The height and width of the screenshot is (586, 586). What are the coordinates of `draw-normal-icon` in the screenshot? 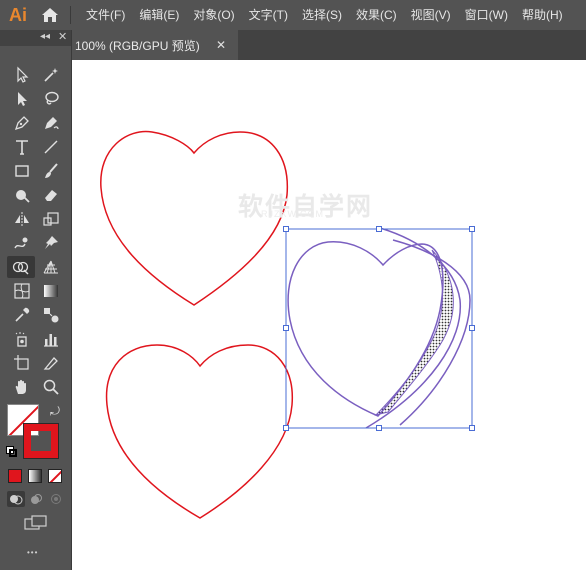 It's located at (16, 499).